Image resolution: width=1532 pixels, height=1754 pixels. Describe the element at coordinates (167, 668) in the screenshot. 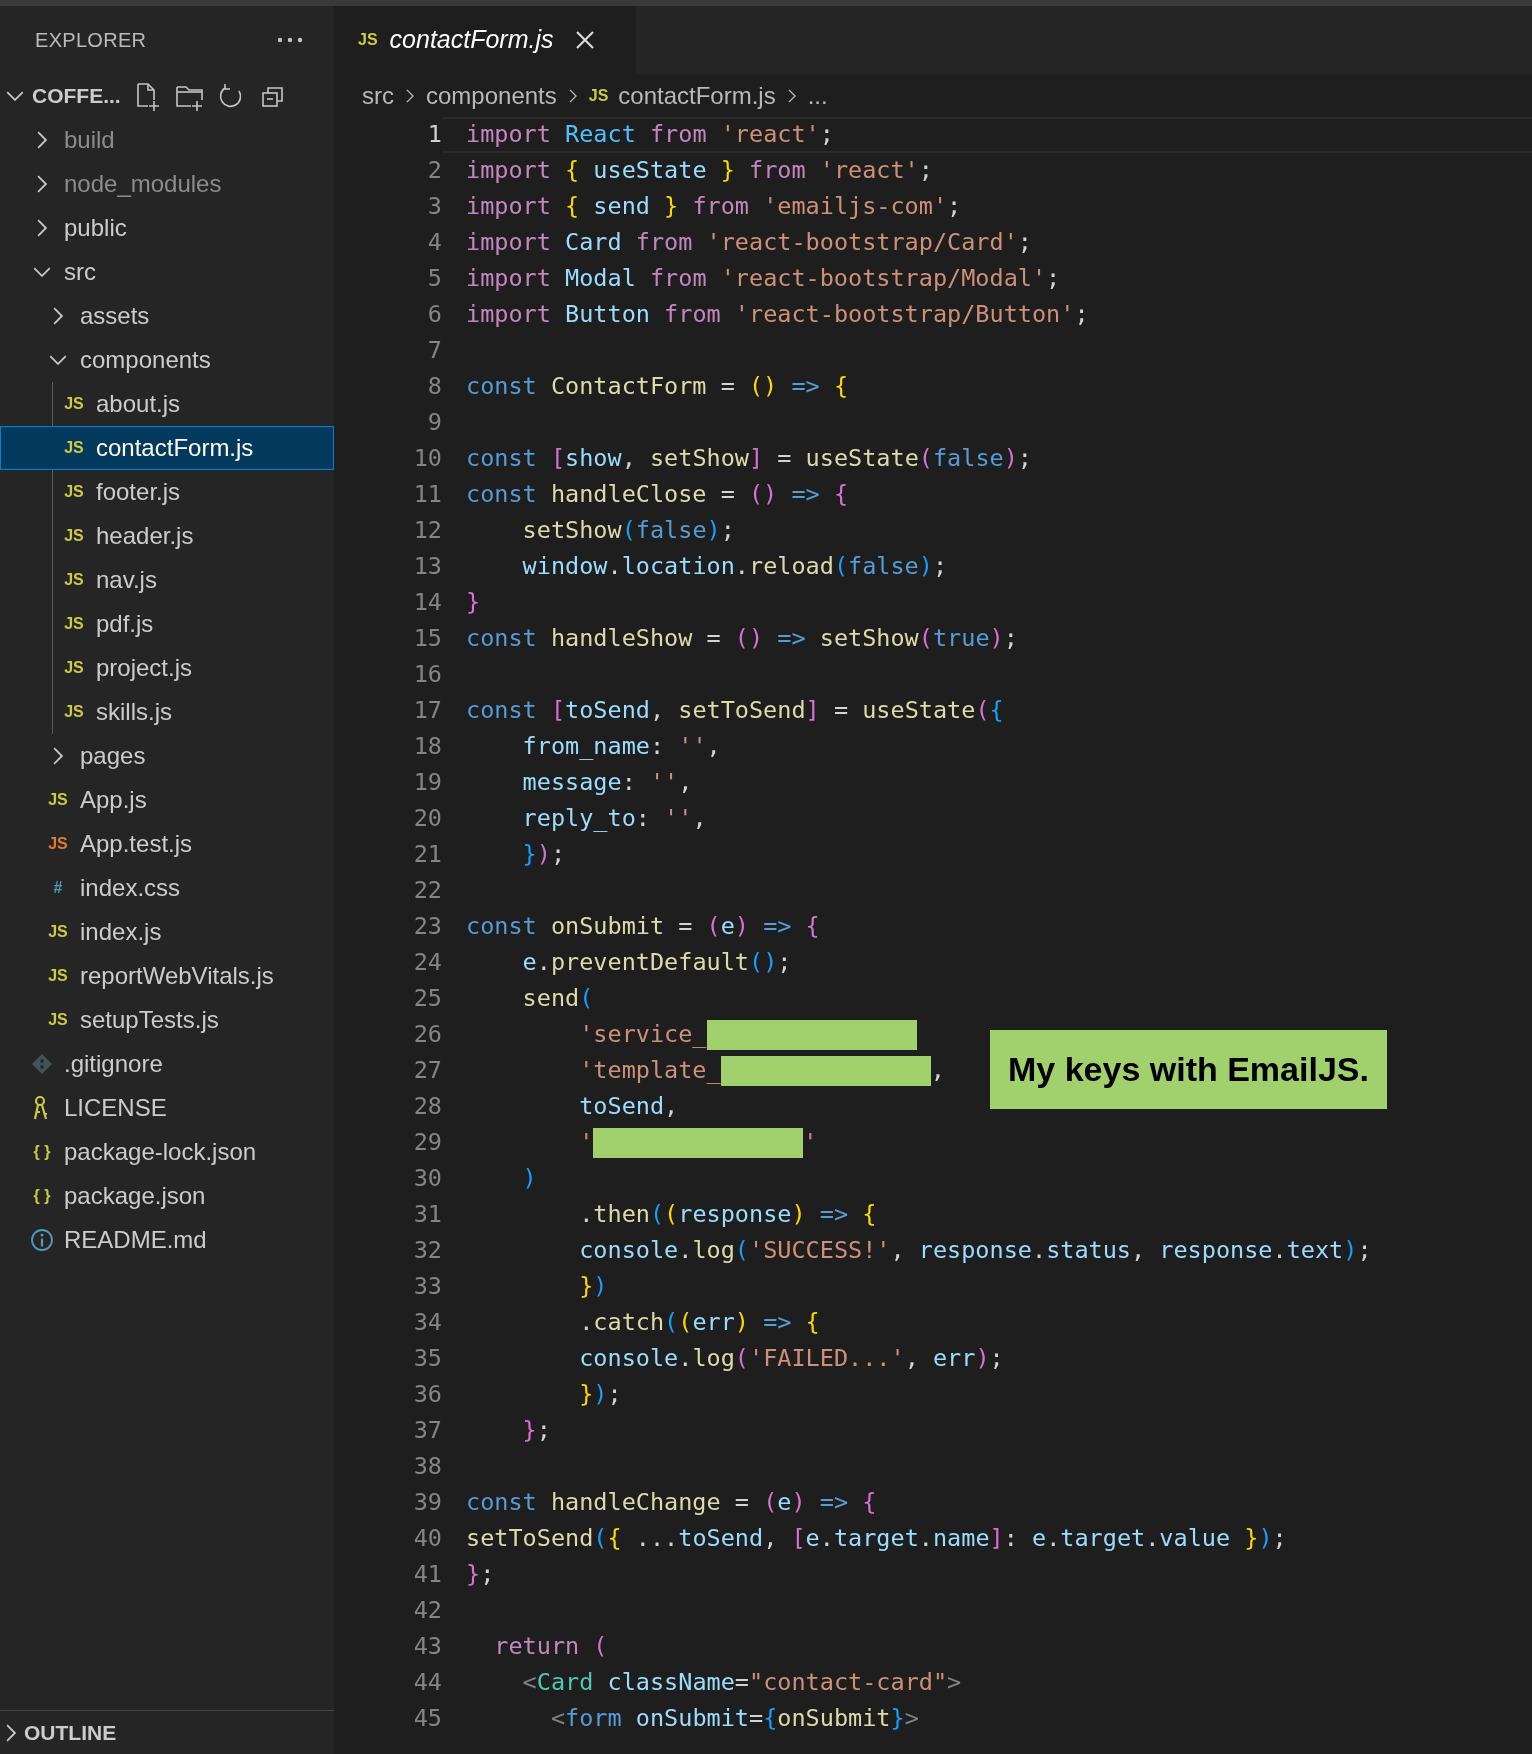

I see `tree-item: JS project.js` at that location.